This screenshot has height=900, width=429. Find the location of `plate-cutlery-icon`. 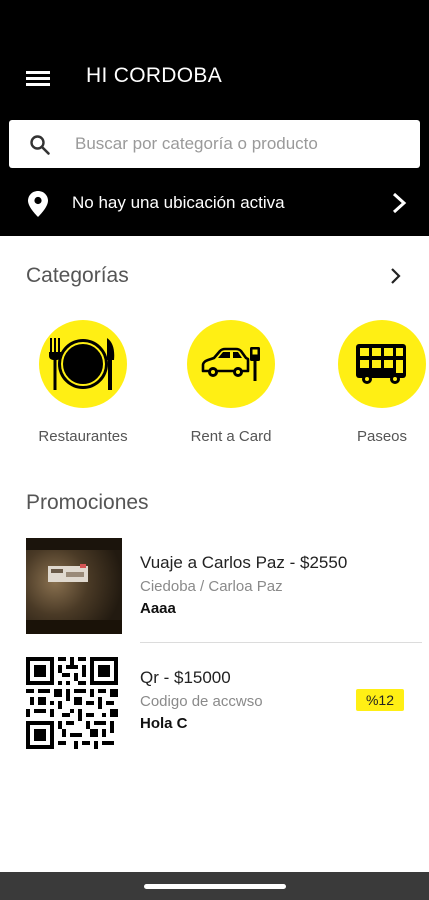

plate-cutlery-icon is located at coordinates (83, 364).